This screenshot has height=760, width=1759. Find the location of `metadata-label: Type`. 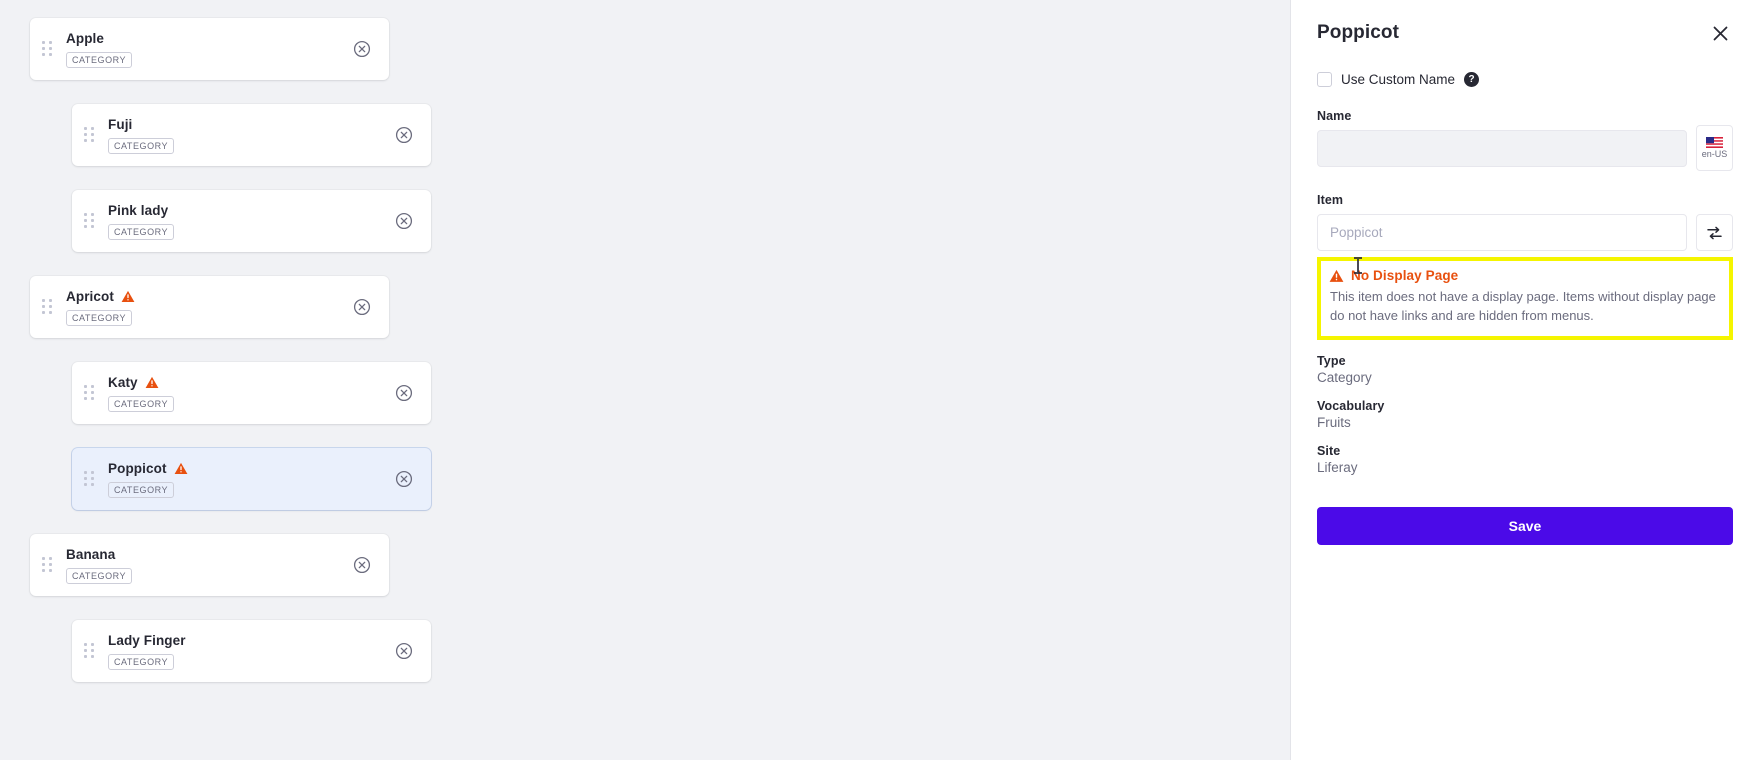

metadata-label: Type is located at coordinates (1331, 361).